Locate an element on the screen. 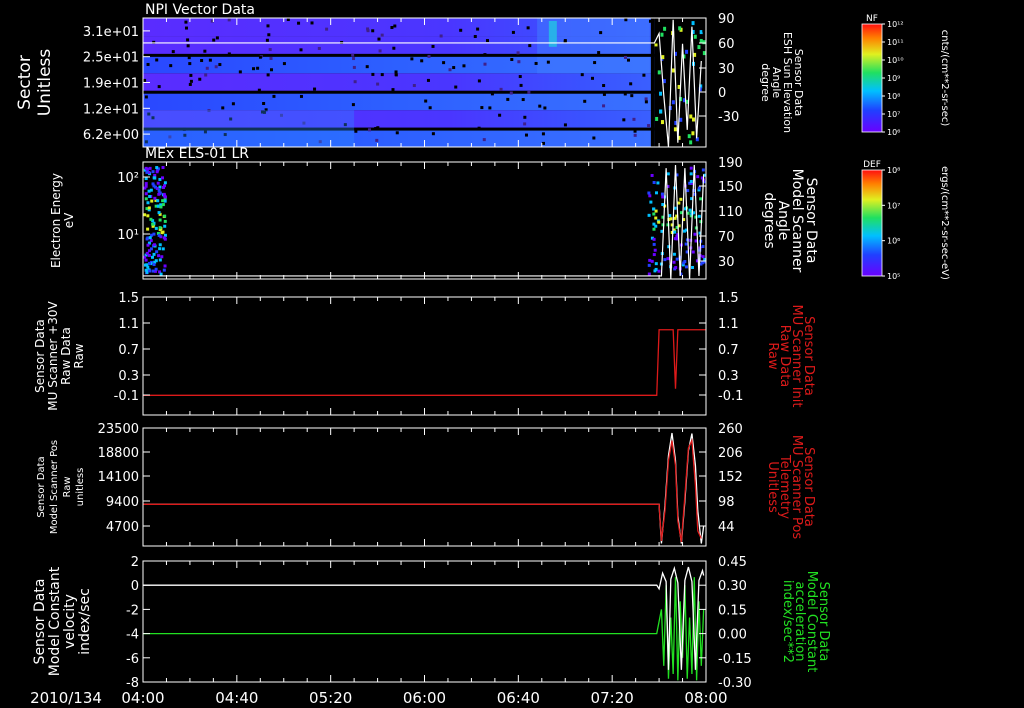 The width and height of the screenshot is (1024, 708). x-tick-label: 07:20 is located at coordinates (612, 698).